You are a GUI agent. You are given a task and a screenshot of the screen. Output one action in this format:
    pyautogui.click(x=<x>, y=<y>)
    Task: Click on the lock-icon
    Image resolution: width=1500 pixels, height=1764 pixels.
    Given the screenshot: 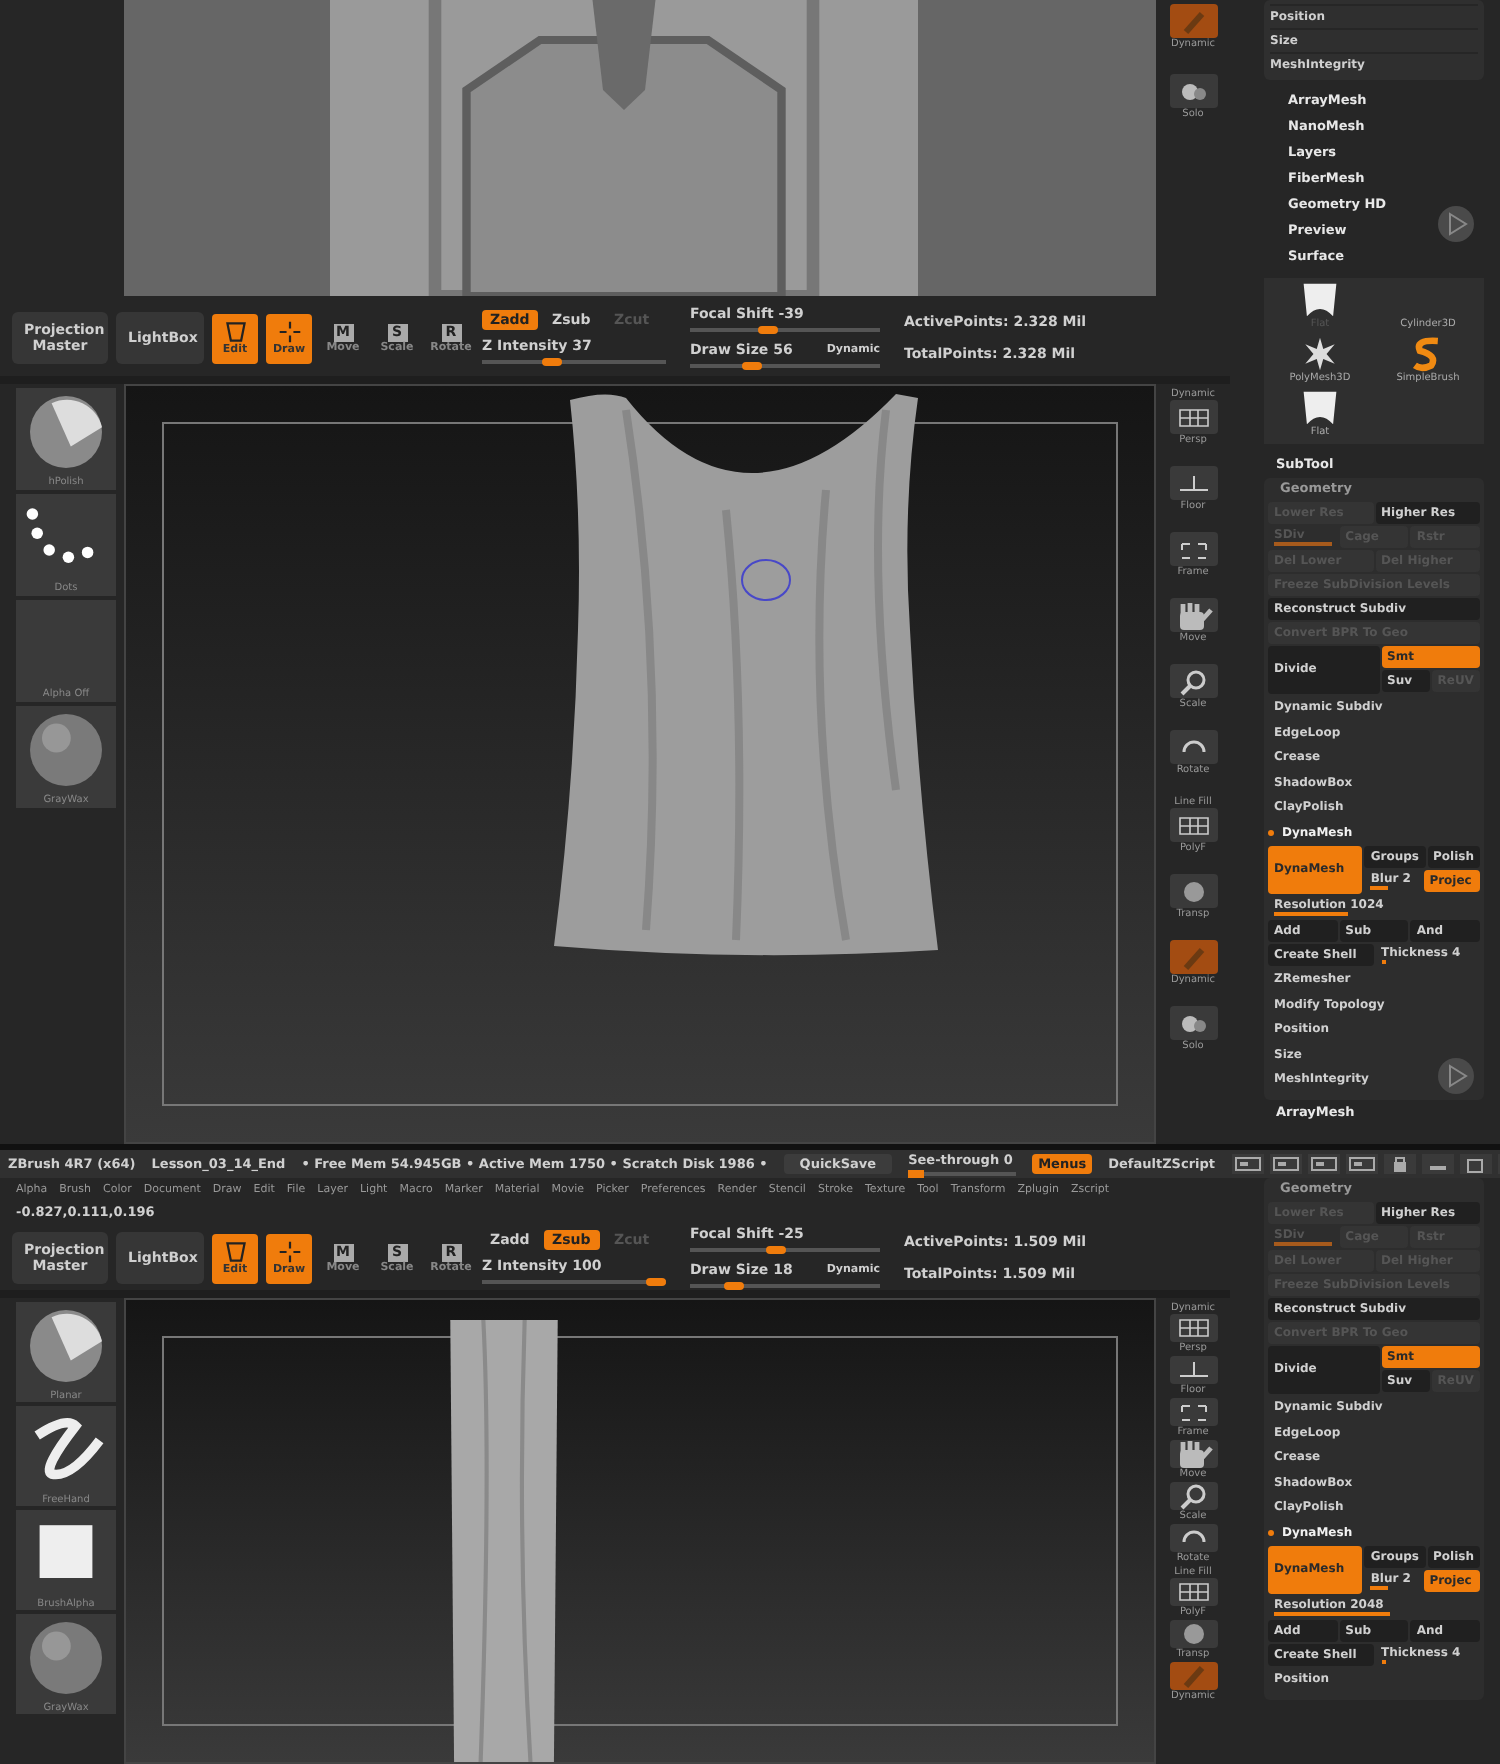 What is the action you would take?
    pyautogui.click(x=1399, y=1164)
    